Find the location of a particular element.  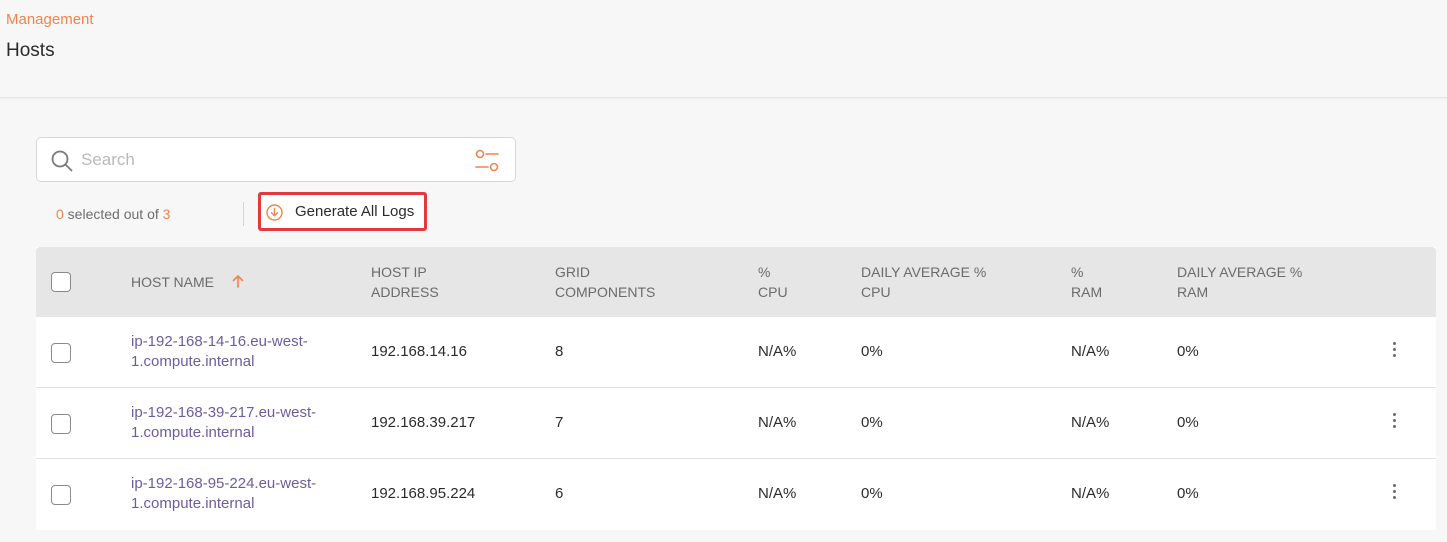

host-name-line1: ip-192-168-95-224.eu-west- is located at coordinates (224, 483).